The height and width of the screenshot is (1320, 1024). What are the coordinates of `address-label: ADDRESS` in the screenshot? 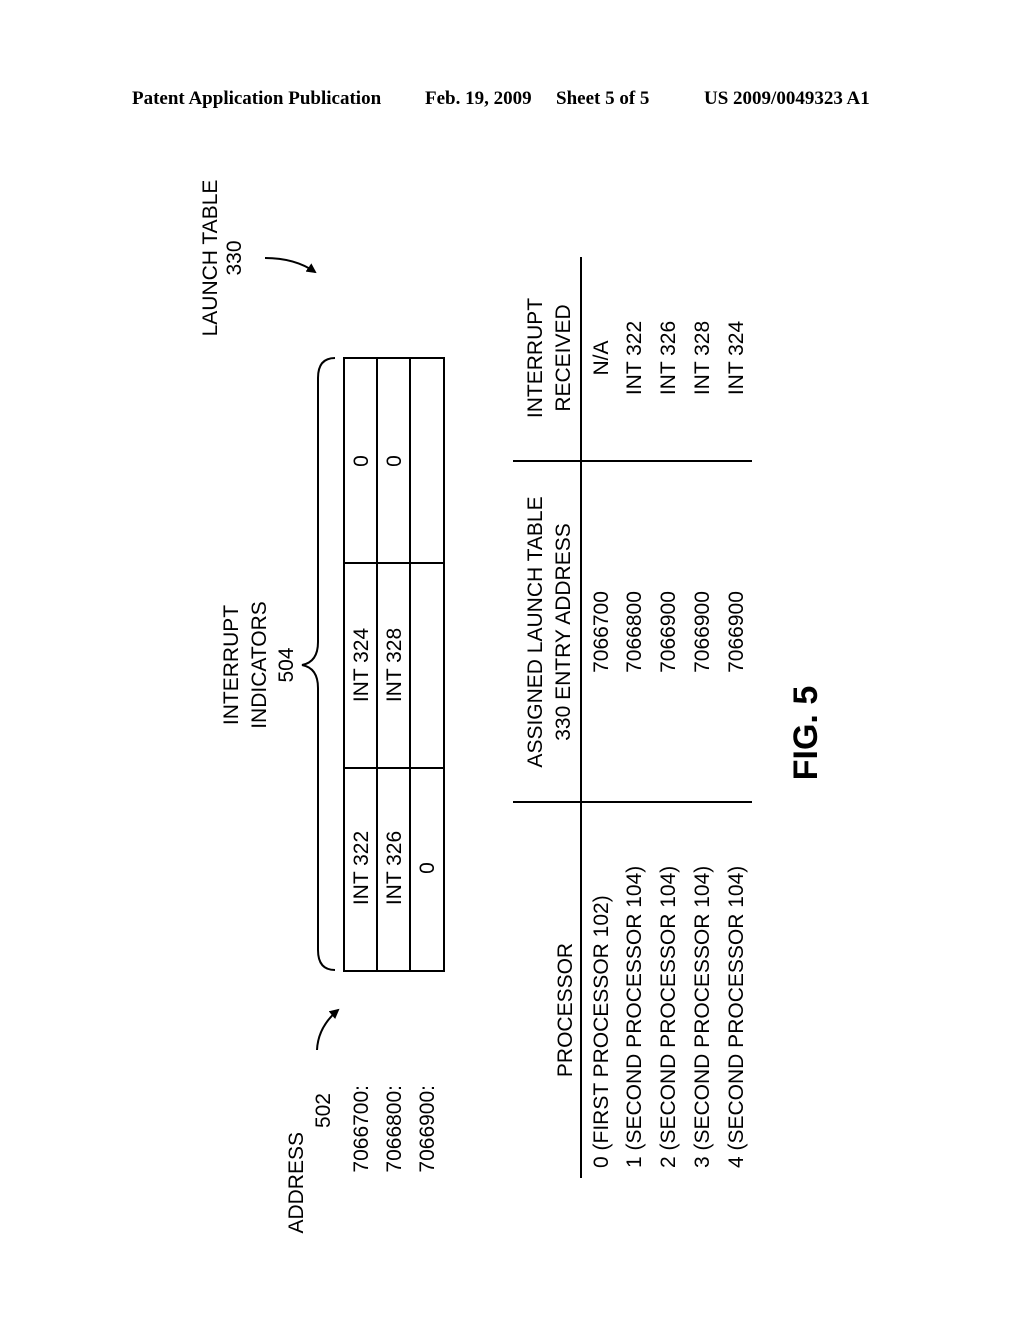 It's located at (296, 1183).